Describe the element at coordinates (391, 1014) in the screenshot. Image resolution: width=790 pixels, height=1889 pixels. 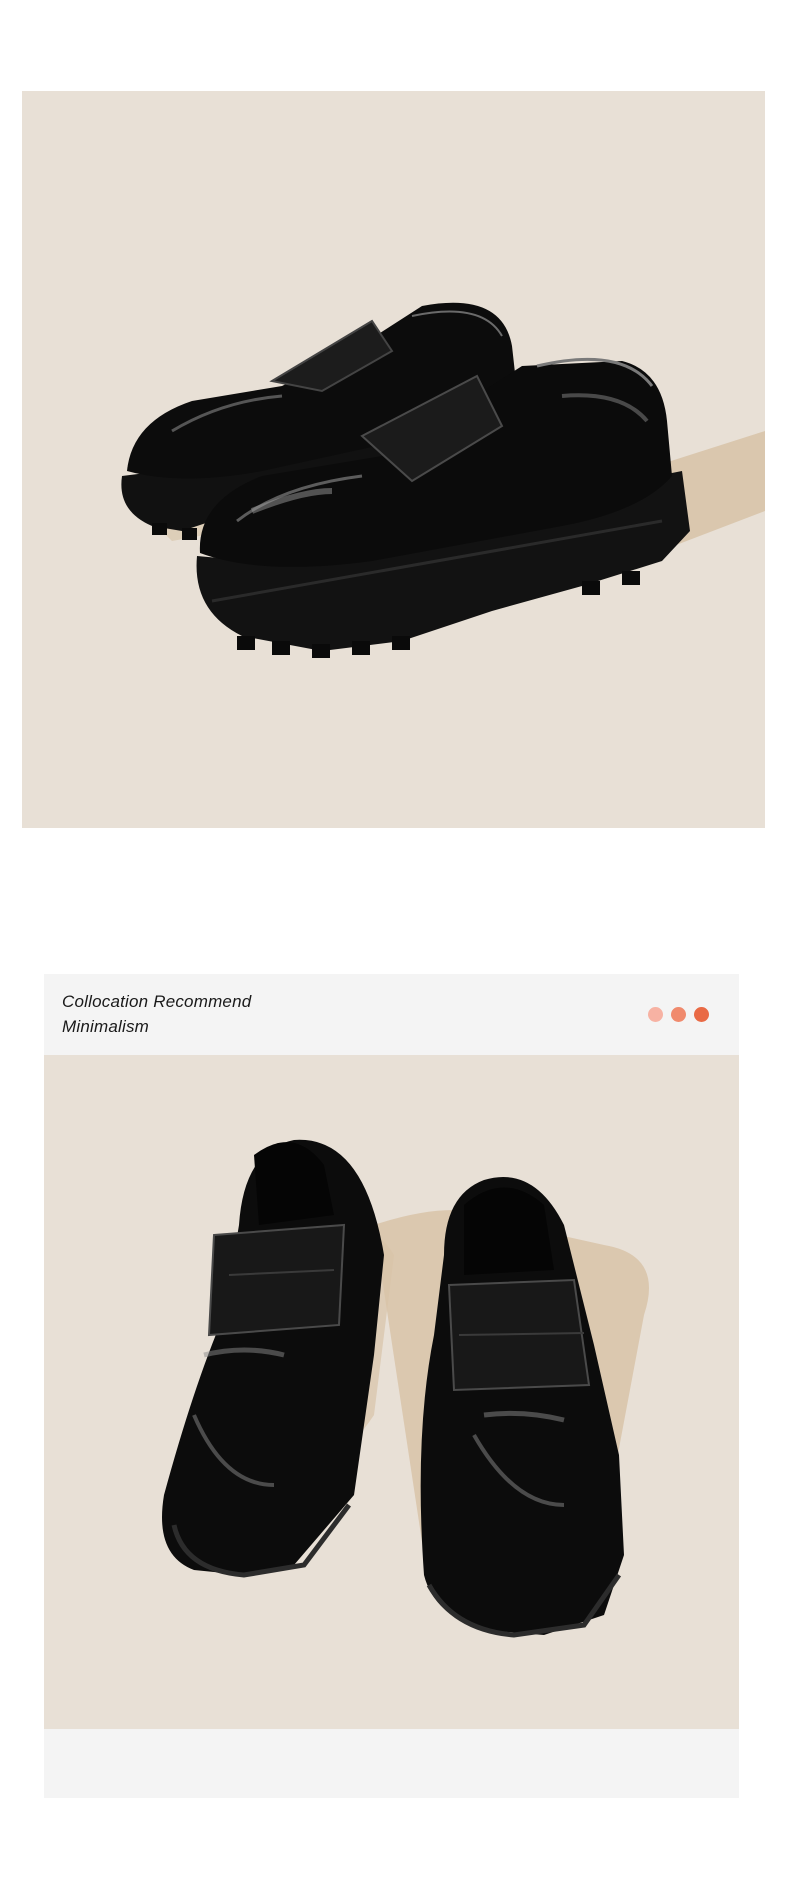
I see `card-header: Collocation Recommend Minimalism` at that location.